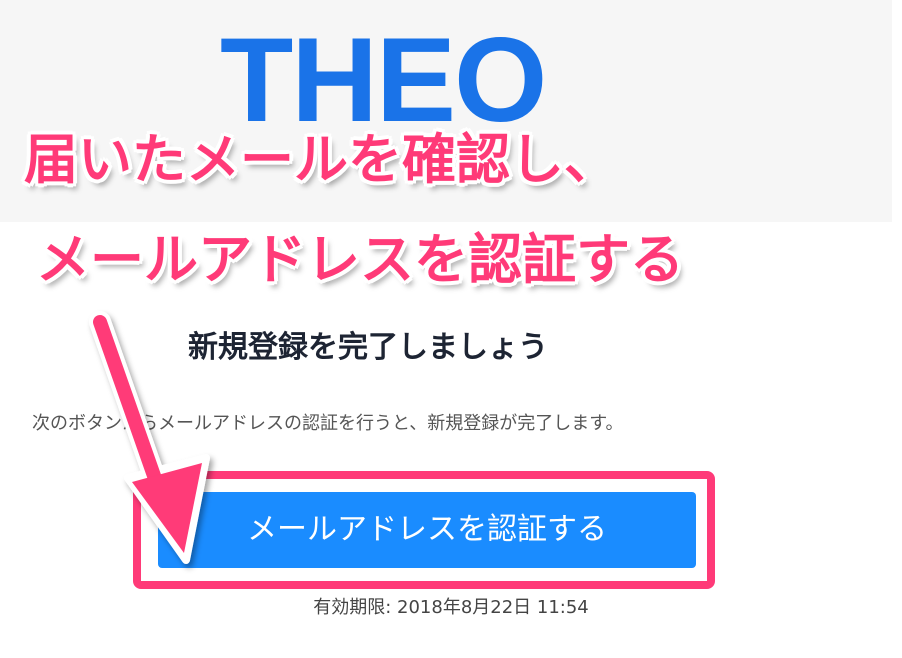 The image size is (902, 658). What do you see at coordinates (321, 159) in the screenshot?
I see `overlay-headline-line1: 届いたメールを確認し、` at bounding box center [321, 159].